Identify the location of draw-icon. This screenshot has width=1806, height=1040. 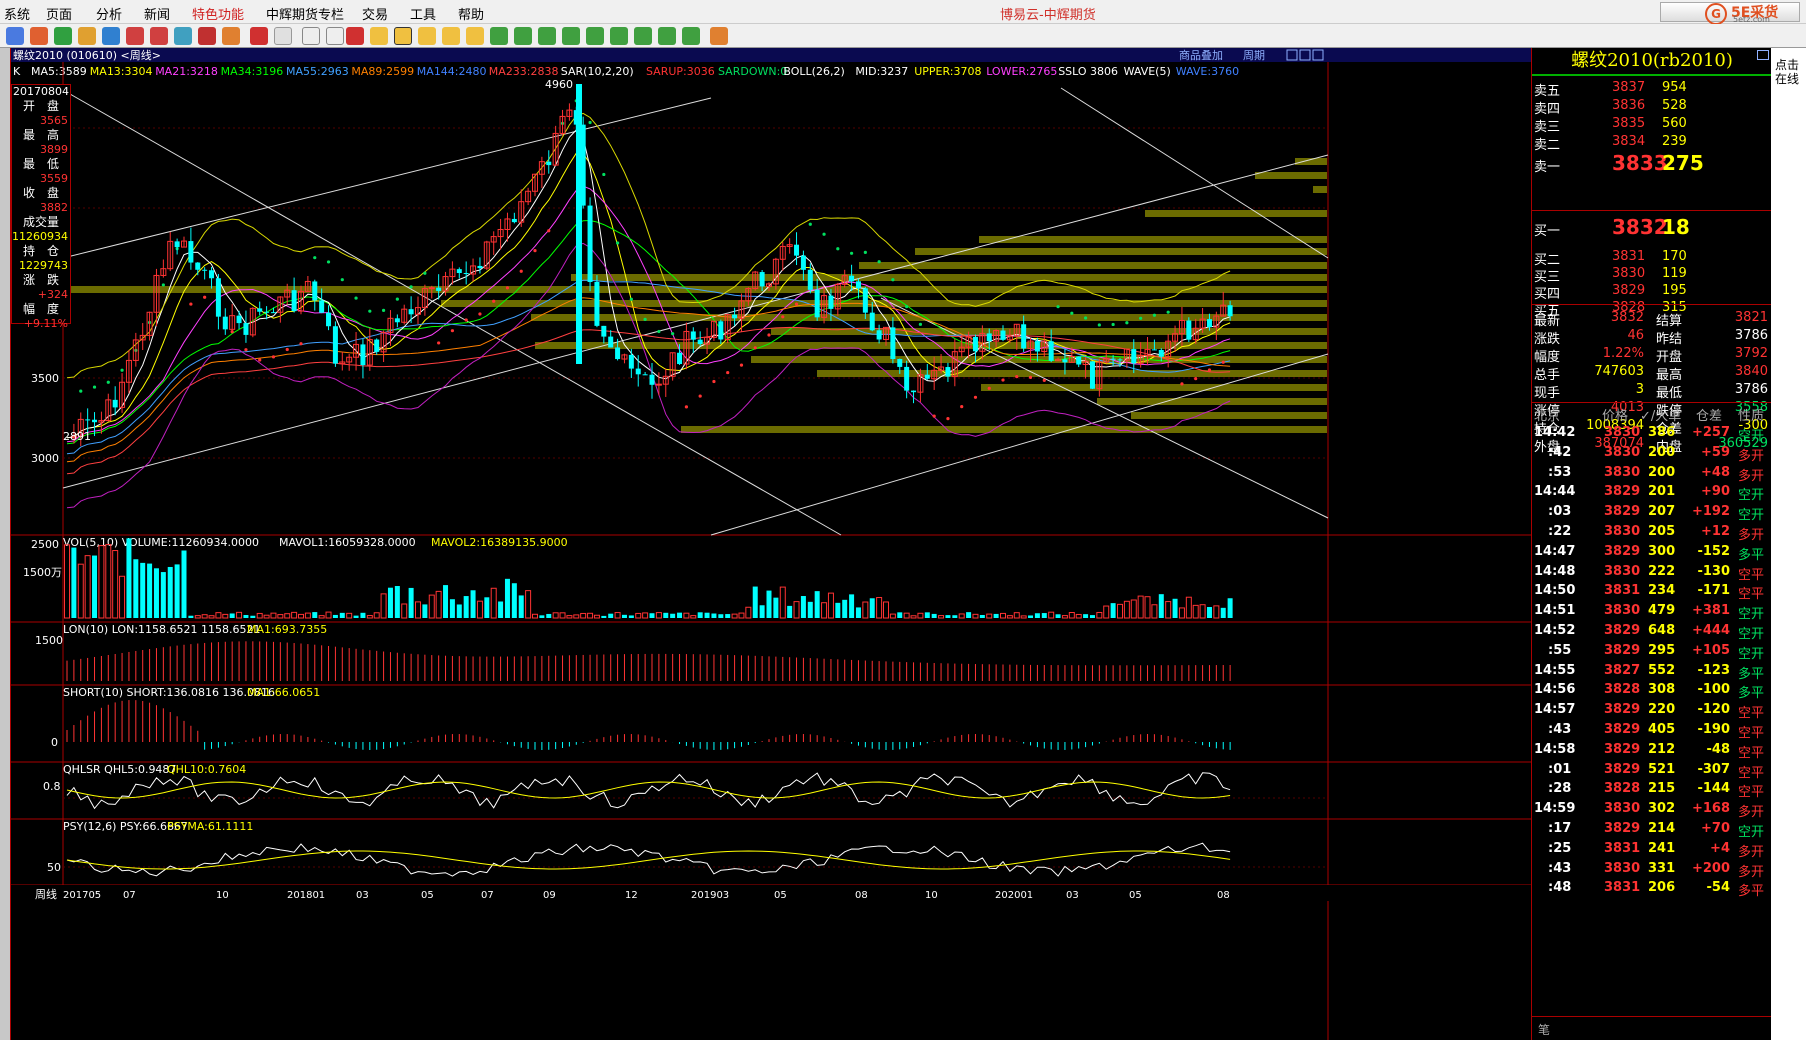
(207, 36).